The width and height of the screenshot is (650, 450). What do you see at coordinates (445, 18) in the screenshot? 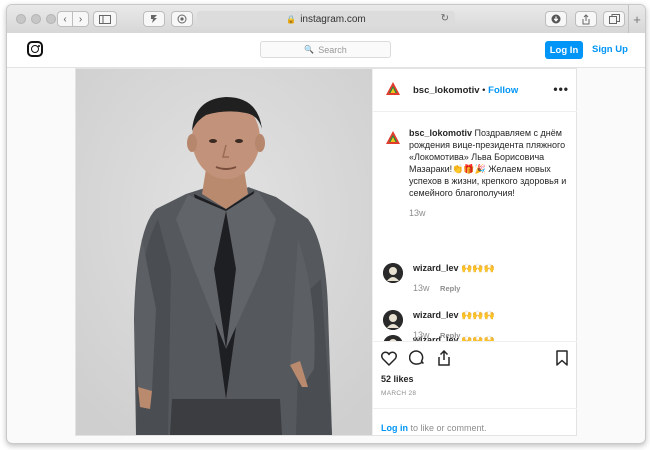
I see `reload-icon: ↻` at bounding box center [445, 18].